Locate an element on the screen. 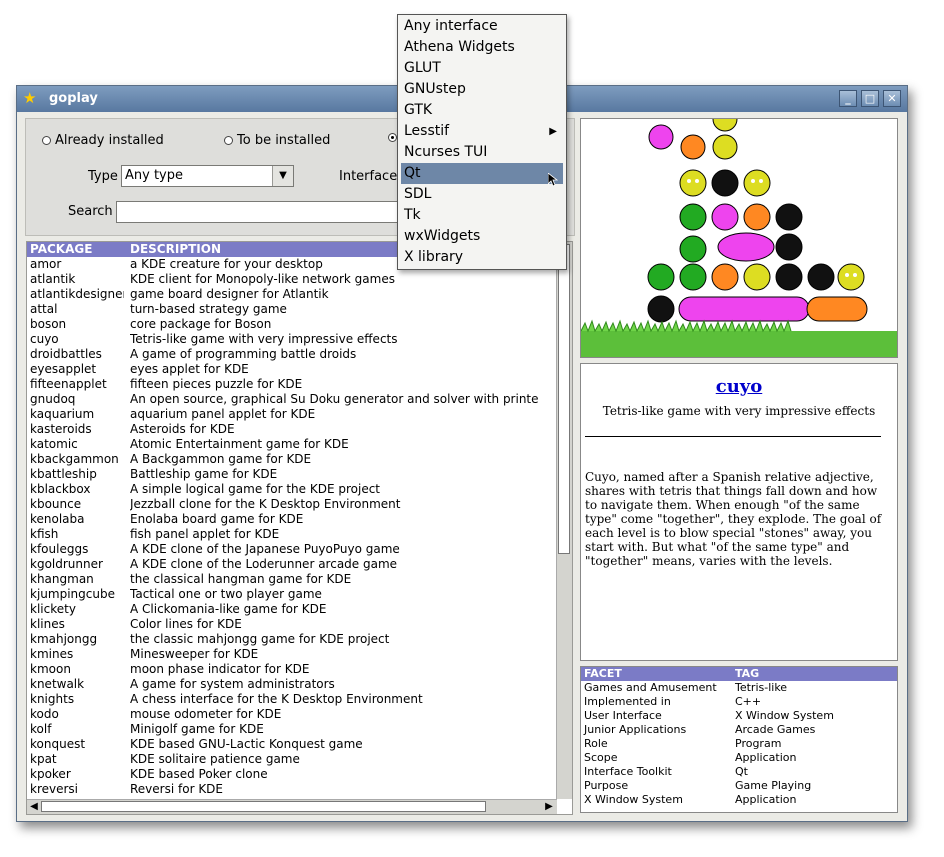 This screenshot has width=944, height=857. facet-row: X Window System Application is located at coordinates (739, 800).